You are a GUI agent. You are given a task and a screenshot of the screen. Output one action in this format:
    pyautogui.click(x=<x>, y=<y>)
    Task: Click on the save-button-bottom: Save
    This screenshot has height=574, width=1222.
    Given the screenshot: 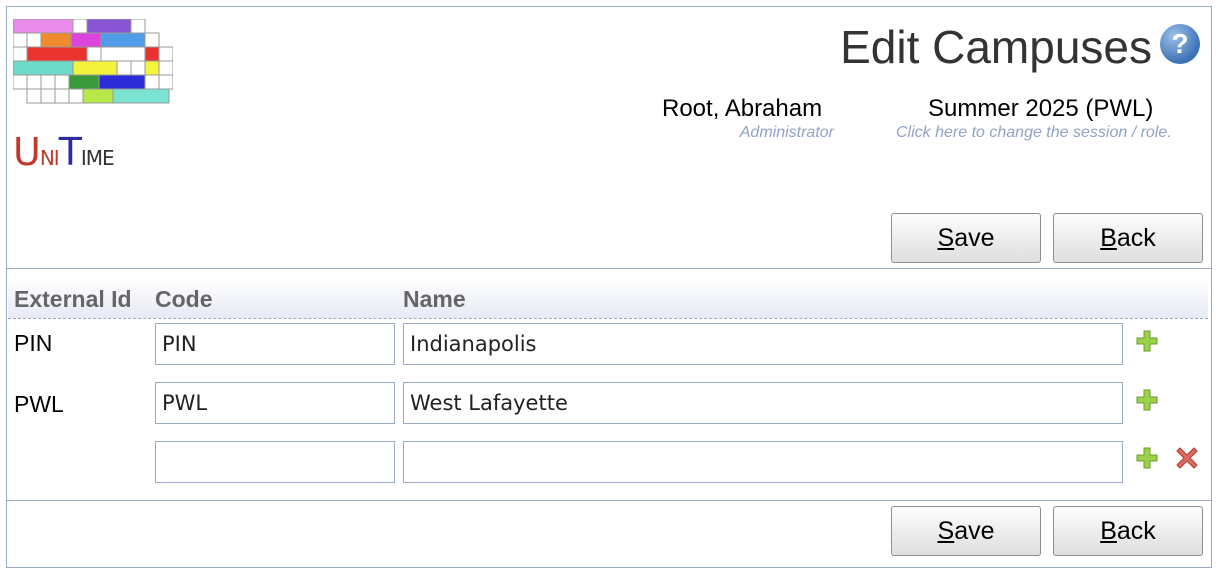 What is the action you would take?
    pyautogui.click(x=966, y=531)
    